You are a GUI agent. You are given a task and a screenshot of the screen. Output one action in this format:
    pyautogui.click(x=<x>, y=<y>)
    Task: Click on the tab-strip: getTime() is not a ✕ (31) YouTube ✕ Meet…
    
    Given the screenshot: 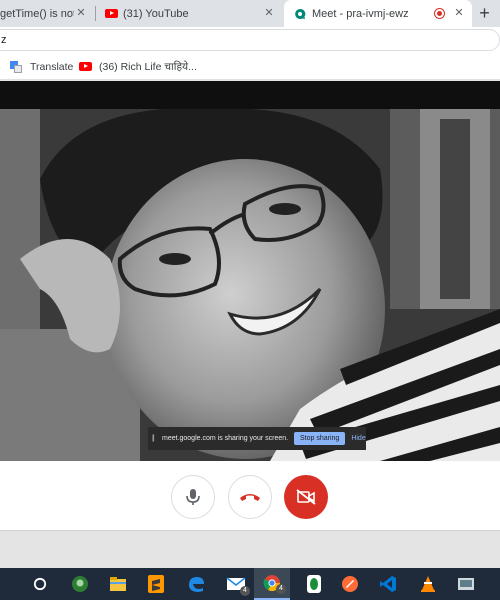 What is the action you would take?
    pyautogui.click(x=250, y=13)
    